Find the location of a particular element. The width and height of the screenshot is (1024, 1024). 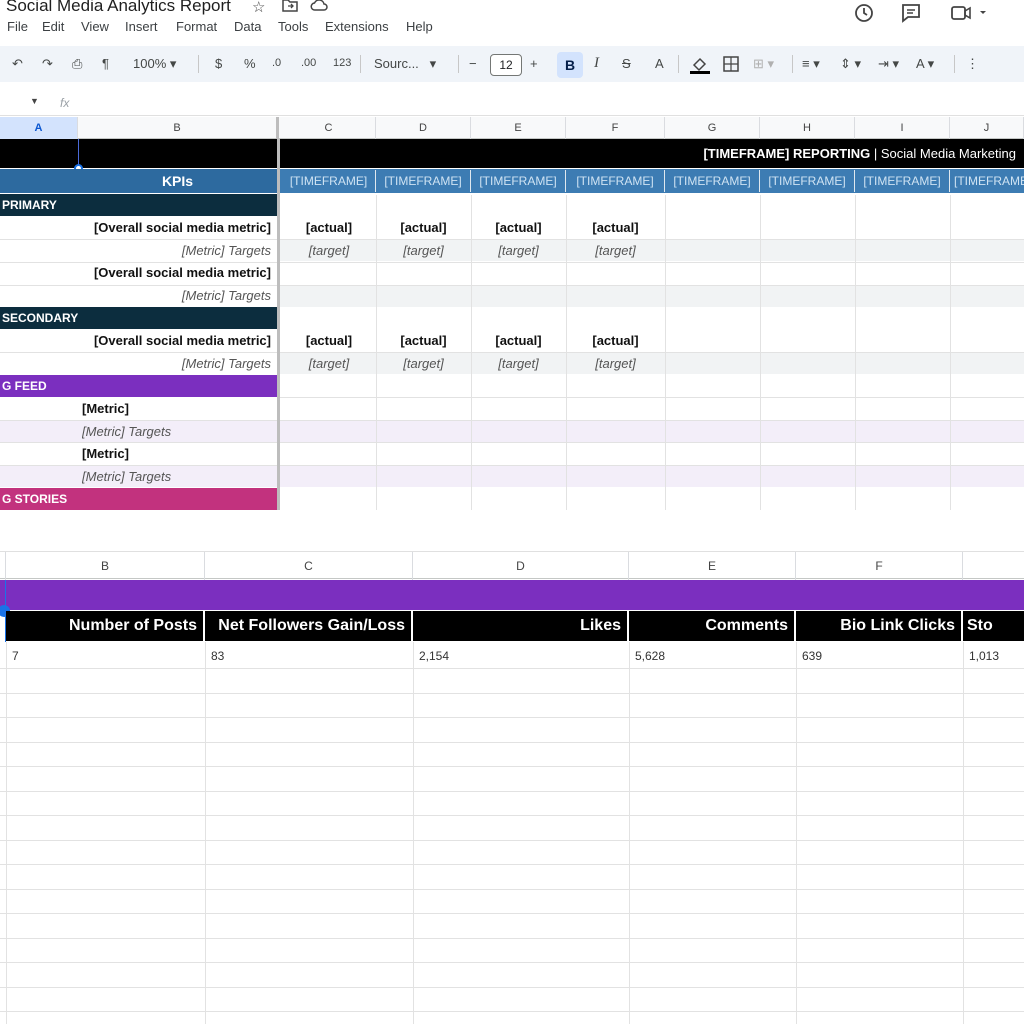

value-comments: 5,628 is located at coordinates (647, 656).